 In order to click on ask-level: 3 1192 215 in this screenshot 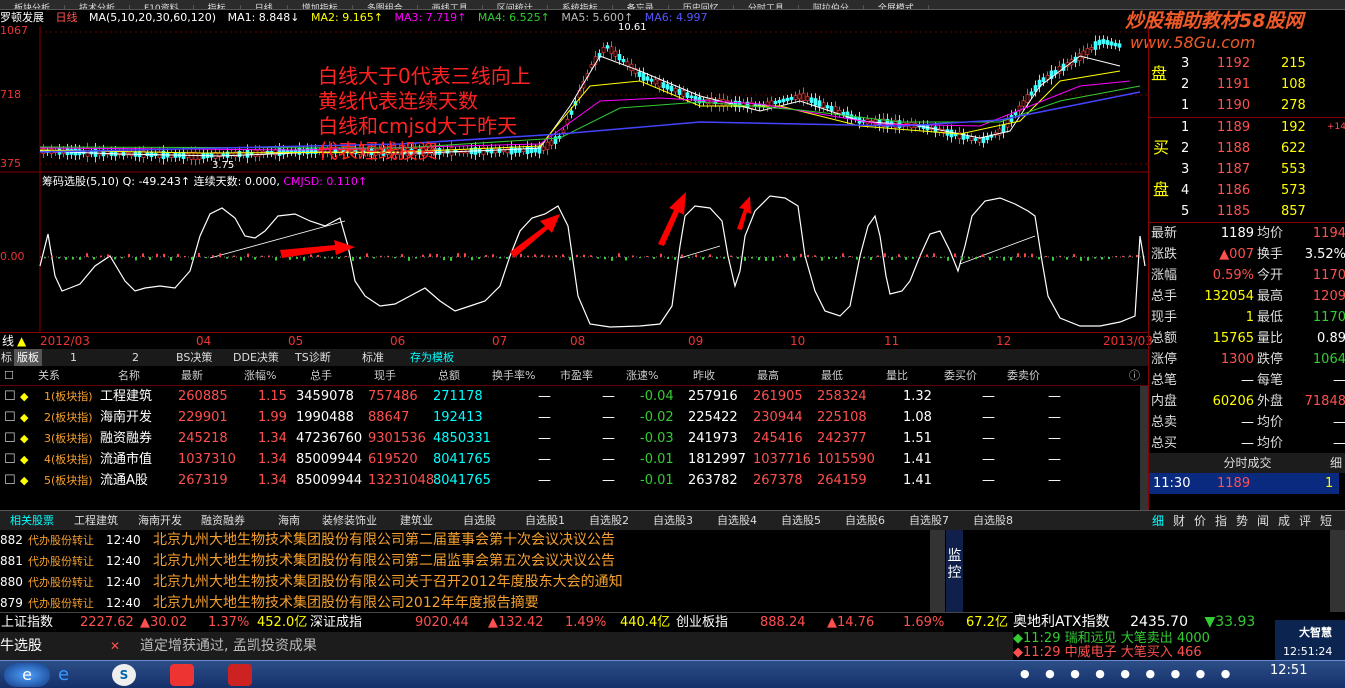, I will do `click(1247, 63)`.